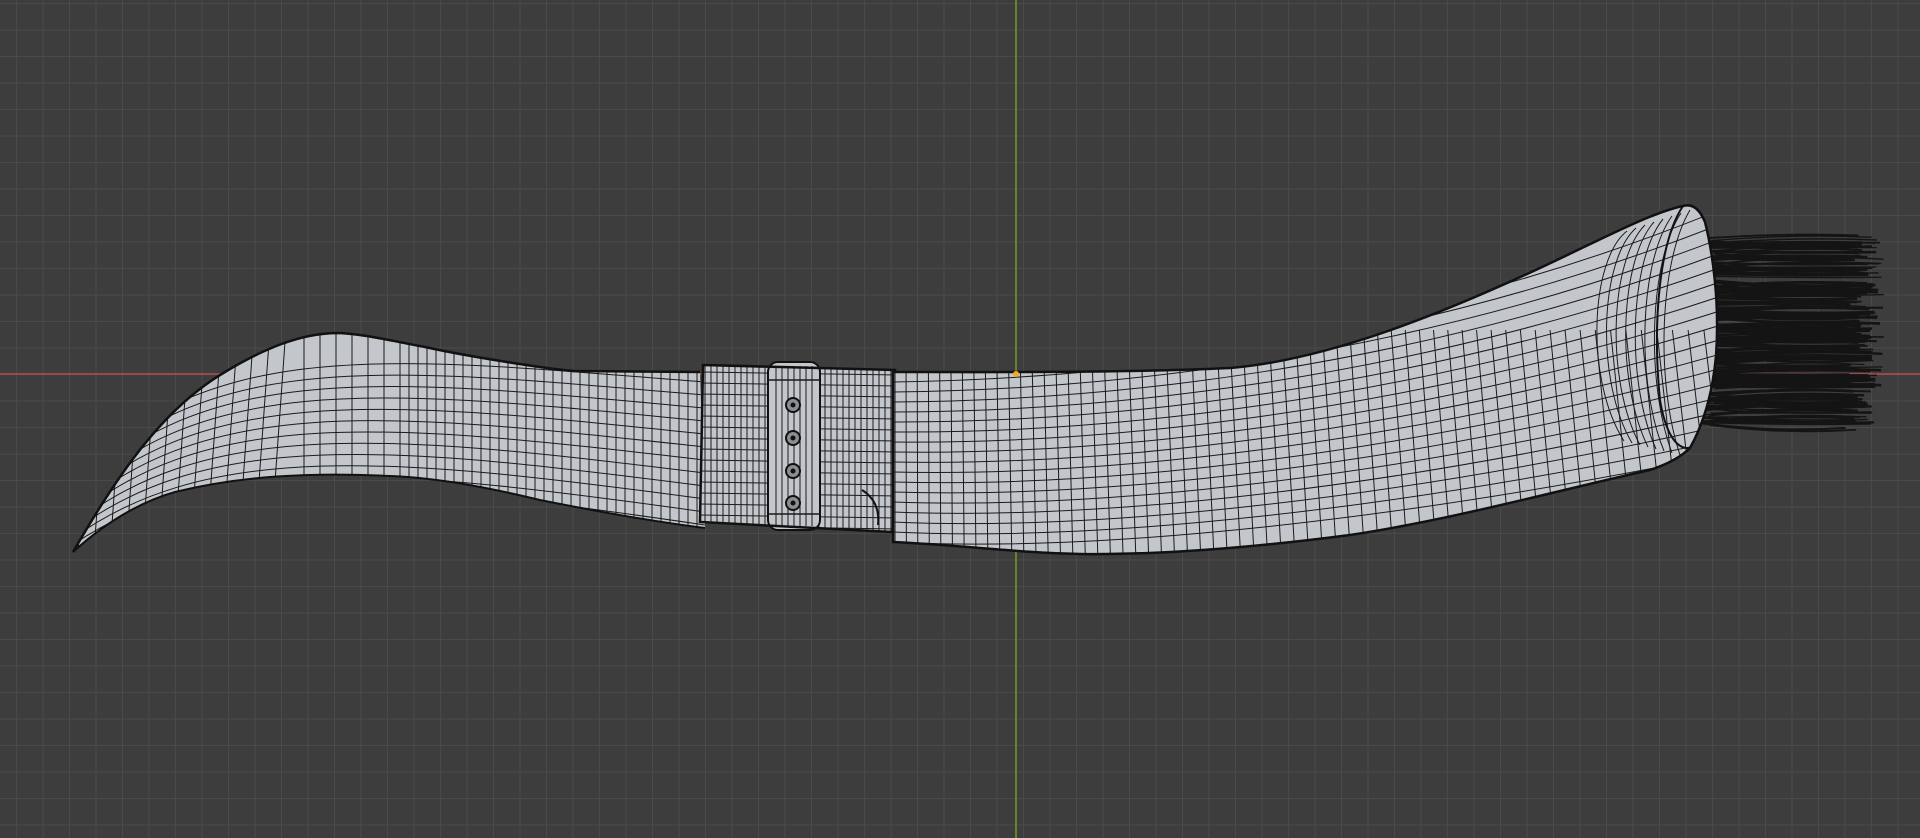 The height and width of the screenshot is (838, 1920). What do you see at coordinates (797, 450) in the screenshot?
I see `ferrule-mesh` at bounding box center [797, 450].